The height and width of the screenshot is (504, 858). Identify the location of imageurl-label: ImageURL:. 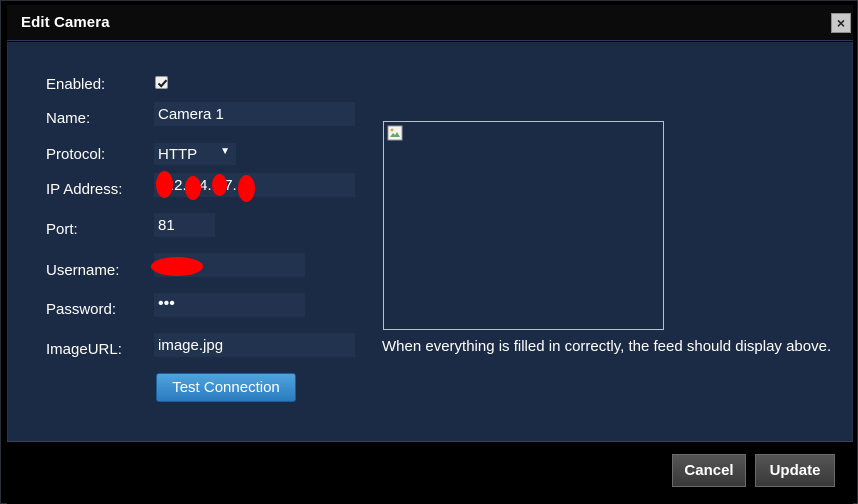
(84, 349).